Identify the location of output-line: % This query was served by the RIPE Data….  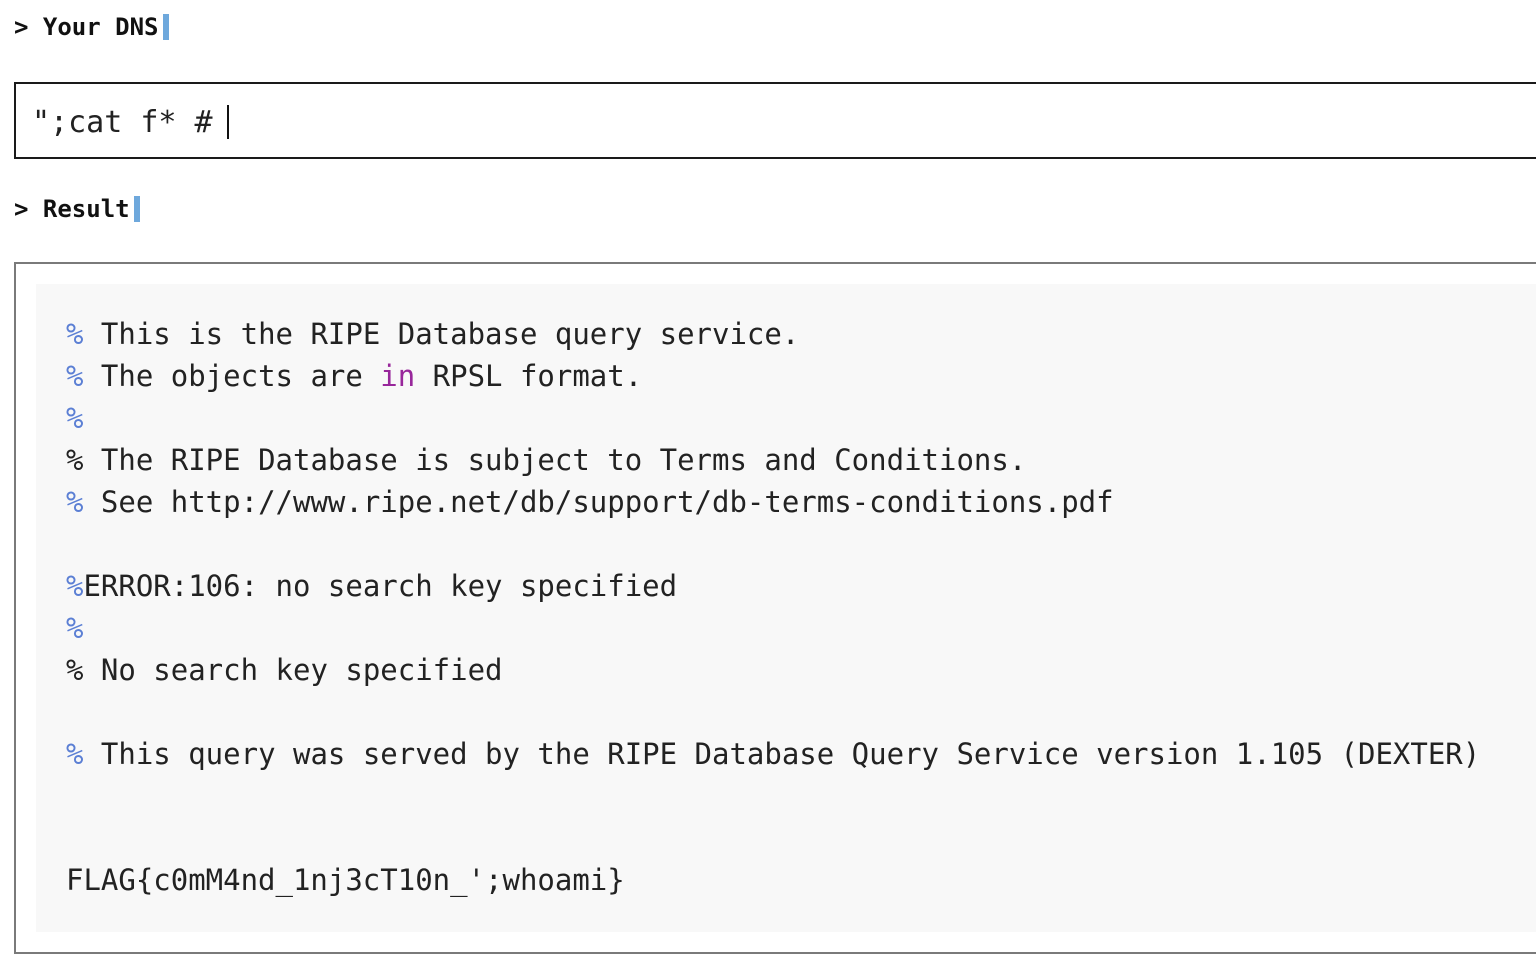
(773, 754).